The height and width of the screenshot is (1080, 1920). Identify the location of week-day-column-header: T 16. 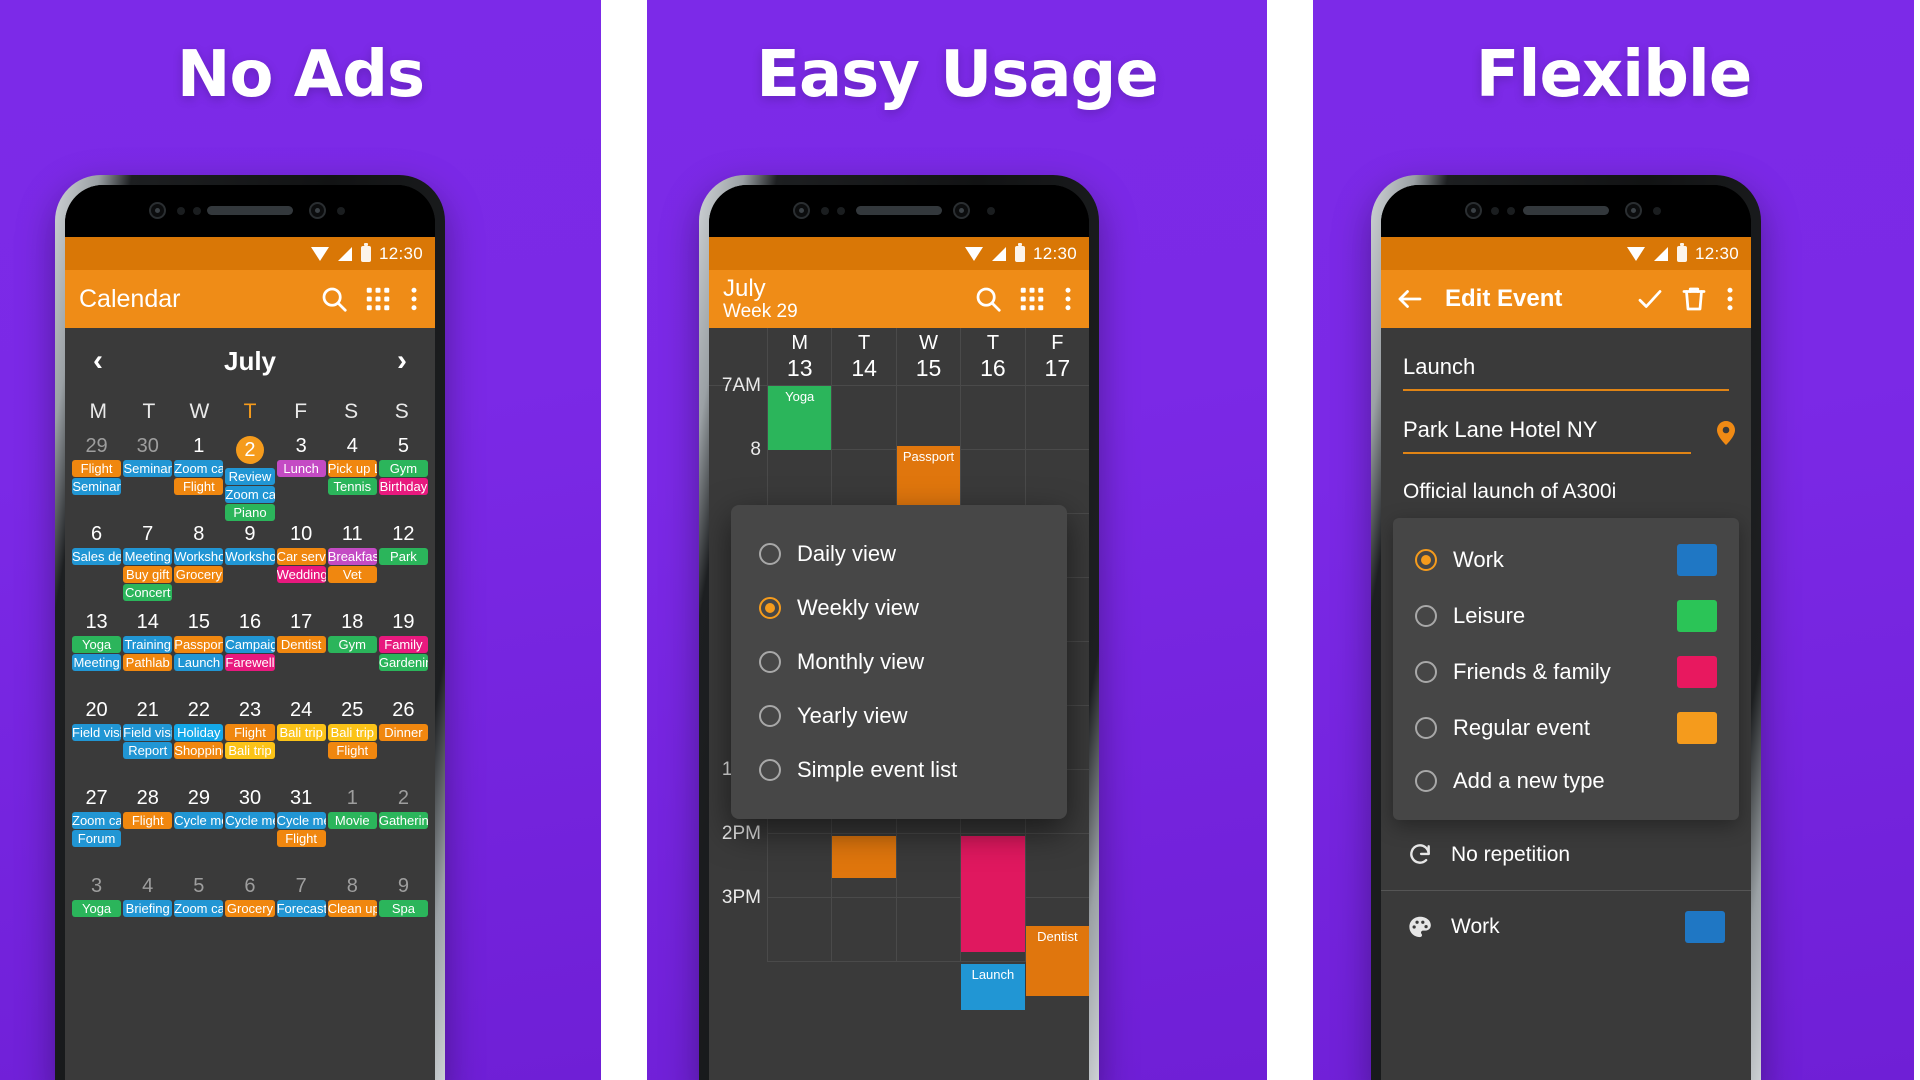
(992, 356).